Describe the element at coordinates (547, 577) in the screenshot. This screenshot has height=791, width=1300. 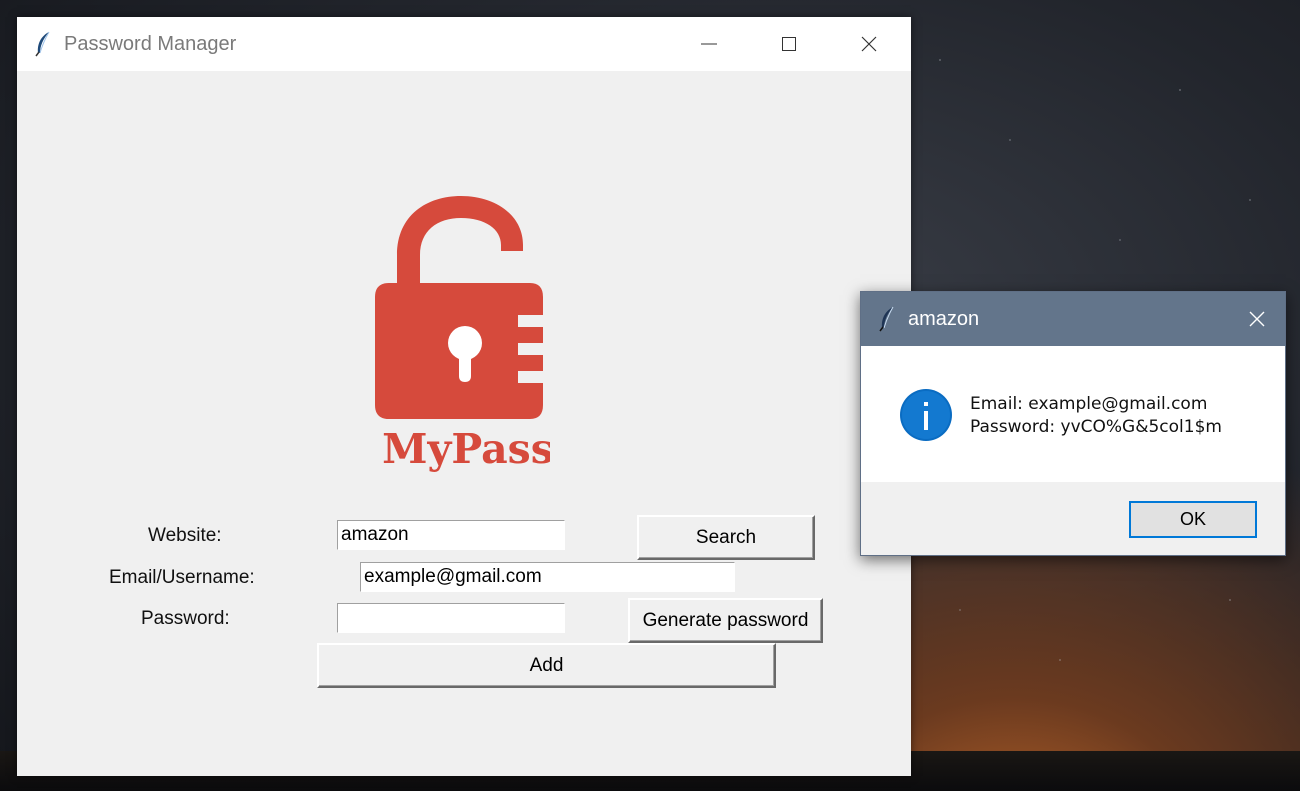
I see `email-input: example@gmail.com` at that location.